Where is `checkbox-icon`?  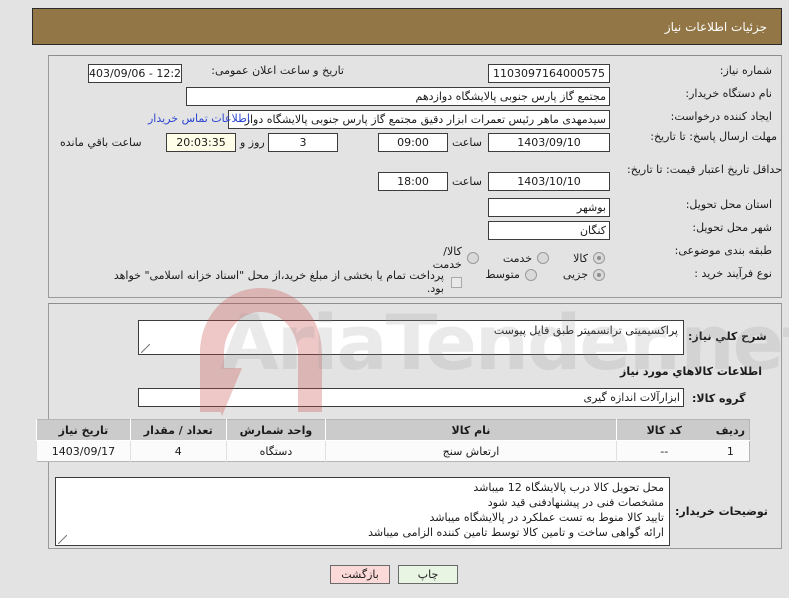 checkbox-icon is located at coordinates (456, 282).